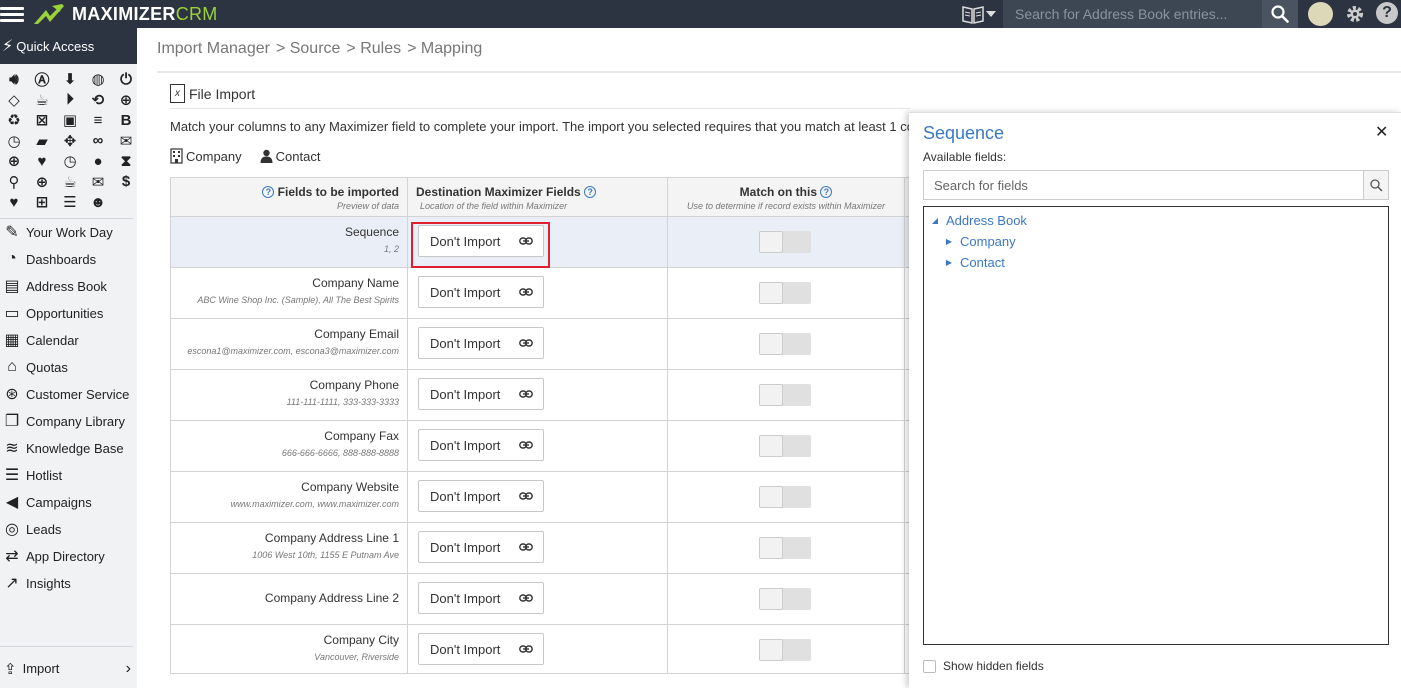 The height and width of the screenshot is (688, 1401). What do you see at coordinates (68, 259) in the screenshot?
I see `sidebar-item-dashboards: ◔ Dashboards` at bounding box center [68, 259].